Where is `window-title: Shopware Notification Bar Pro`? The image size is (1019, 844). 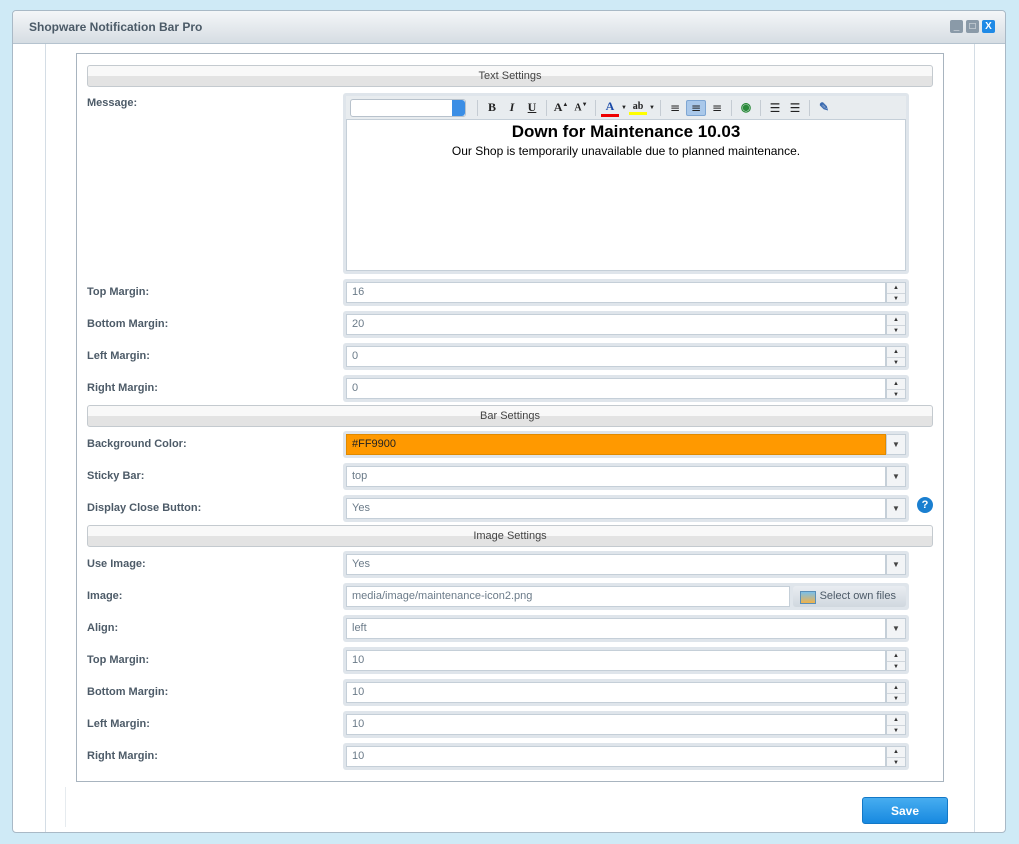
window-title: Shopware Notification Bar Pro is located at coordinates (116, 27).